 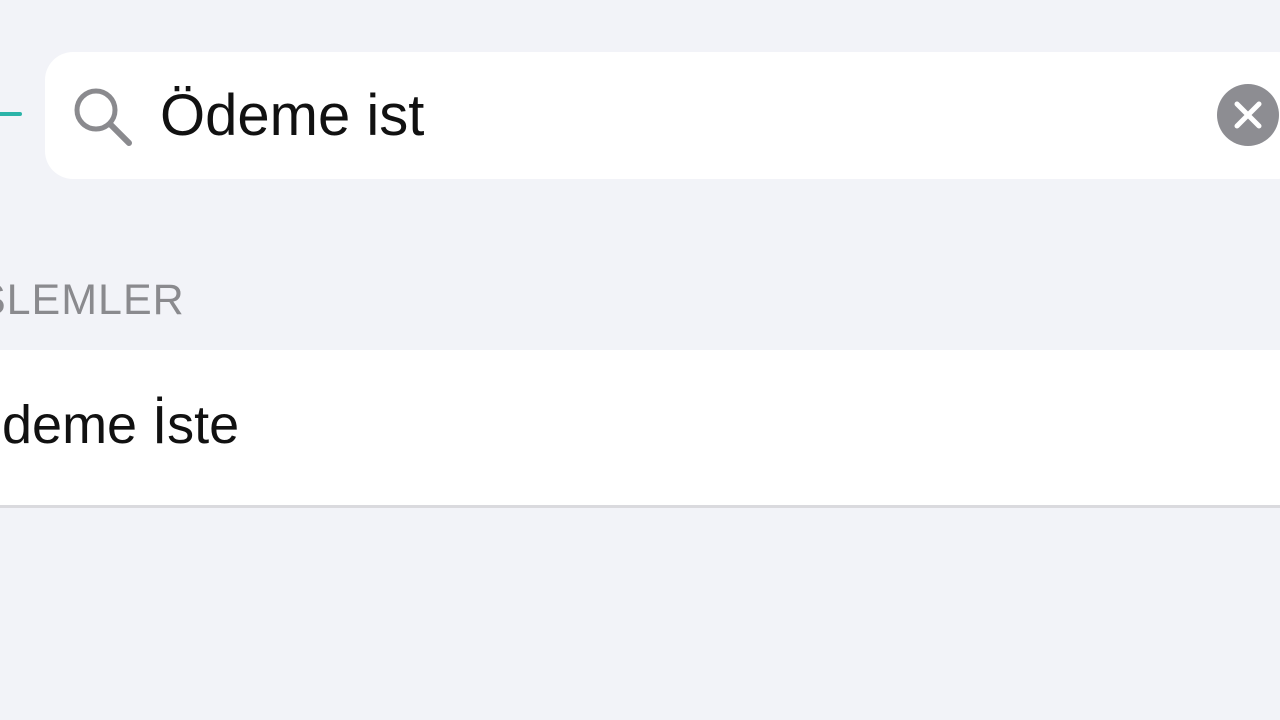 What do you see at coordinates (11, 114) in the screenshot?
I see `back-arrow-icon` at bounding box center [11, 114].